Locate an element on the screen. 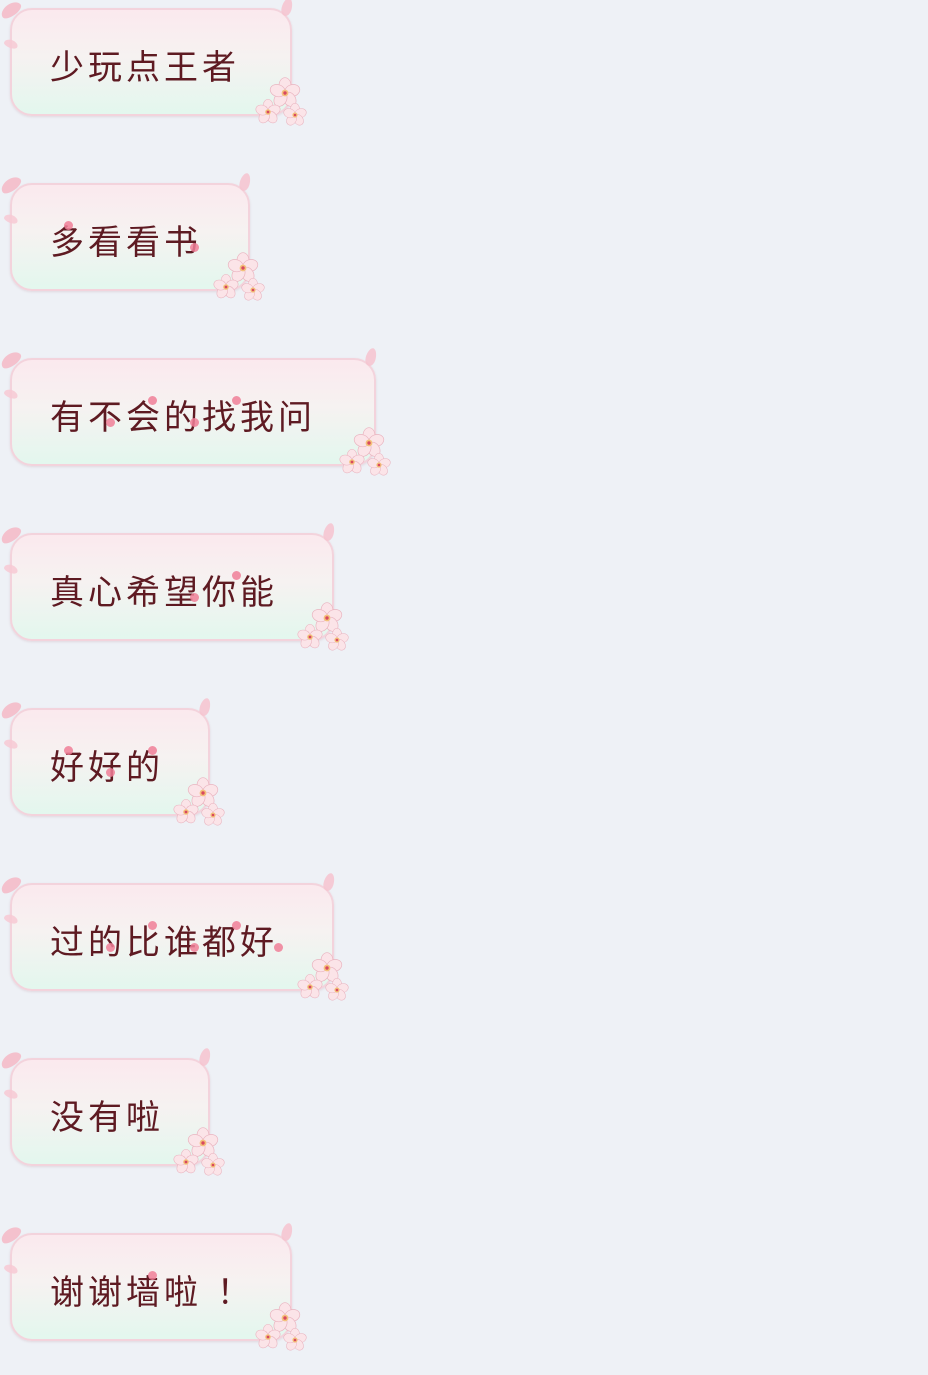 The image size is (928, 1375). message-bubble: 谢谢墙啦 ！ is located at coordinates (151, 1287).